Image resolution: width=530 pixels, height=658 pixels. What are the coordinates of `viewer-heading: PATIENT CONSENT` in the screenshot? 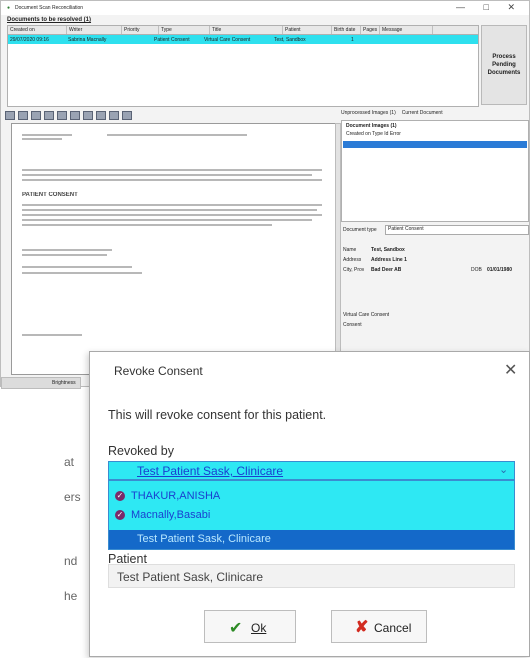 It's located at (50, 195).